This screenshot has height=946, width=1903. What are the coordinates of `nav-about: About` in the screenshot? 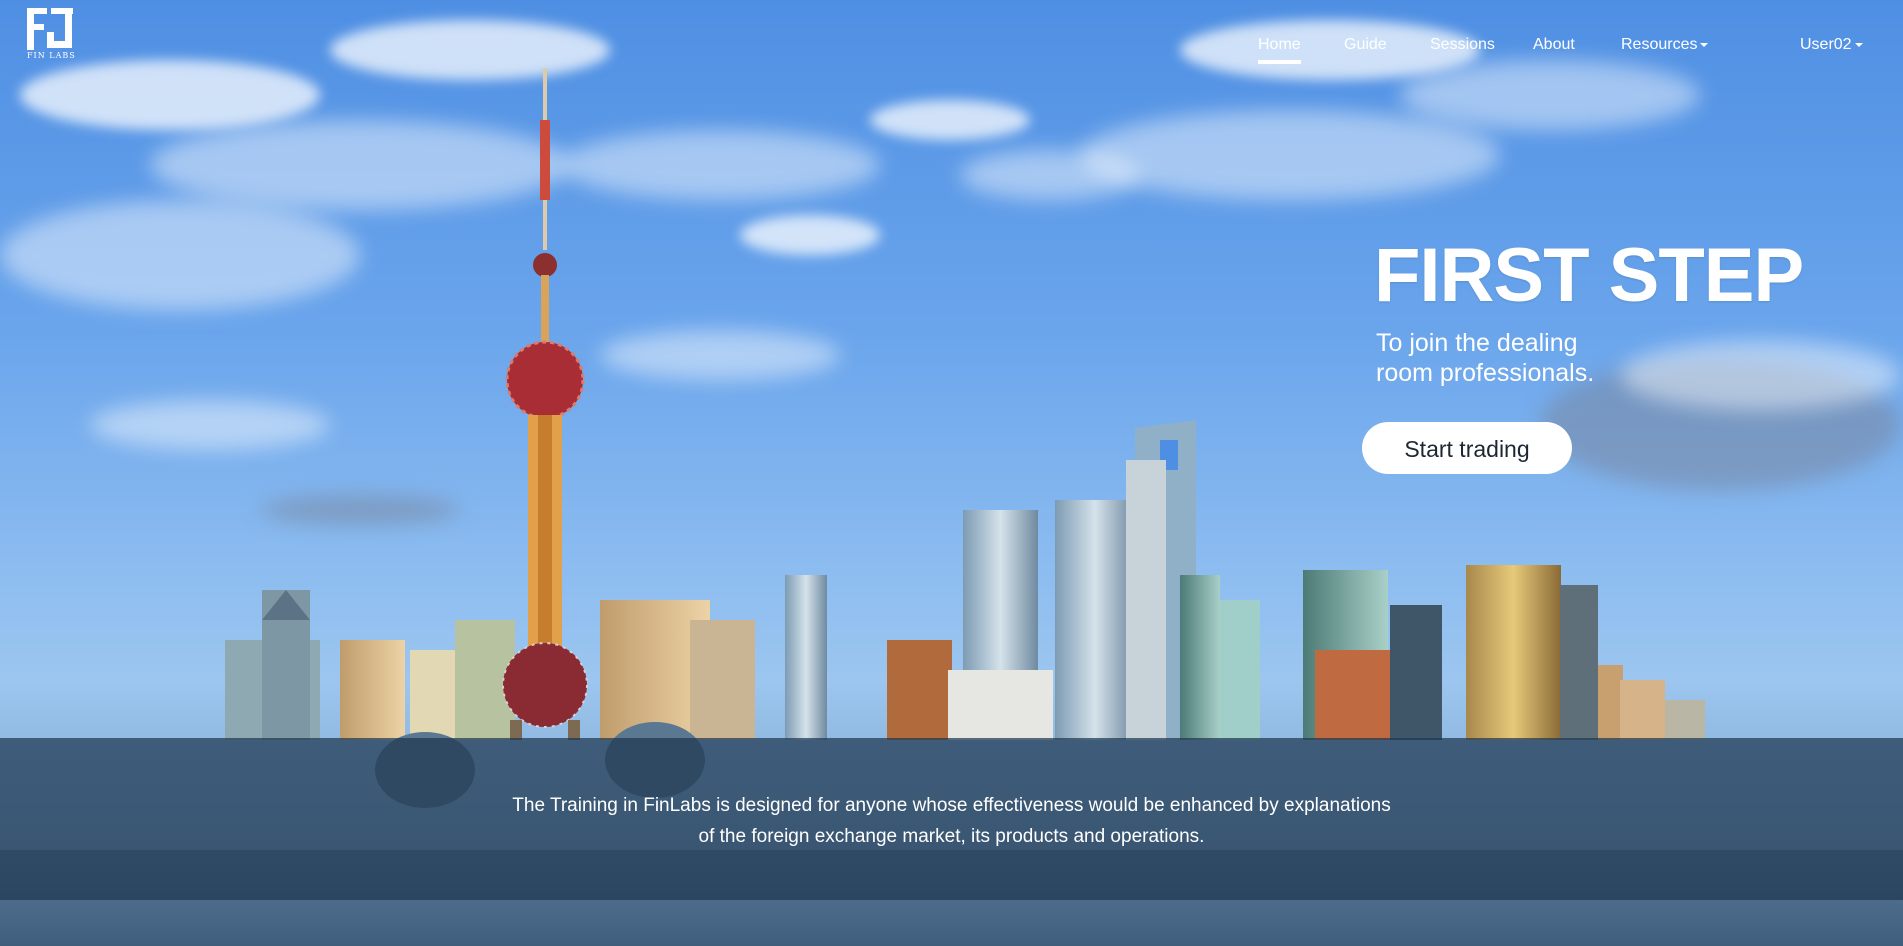 It's located at (1554, 45).